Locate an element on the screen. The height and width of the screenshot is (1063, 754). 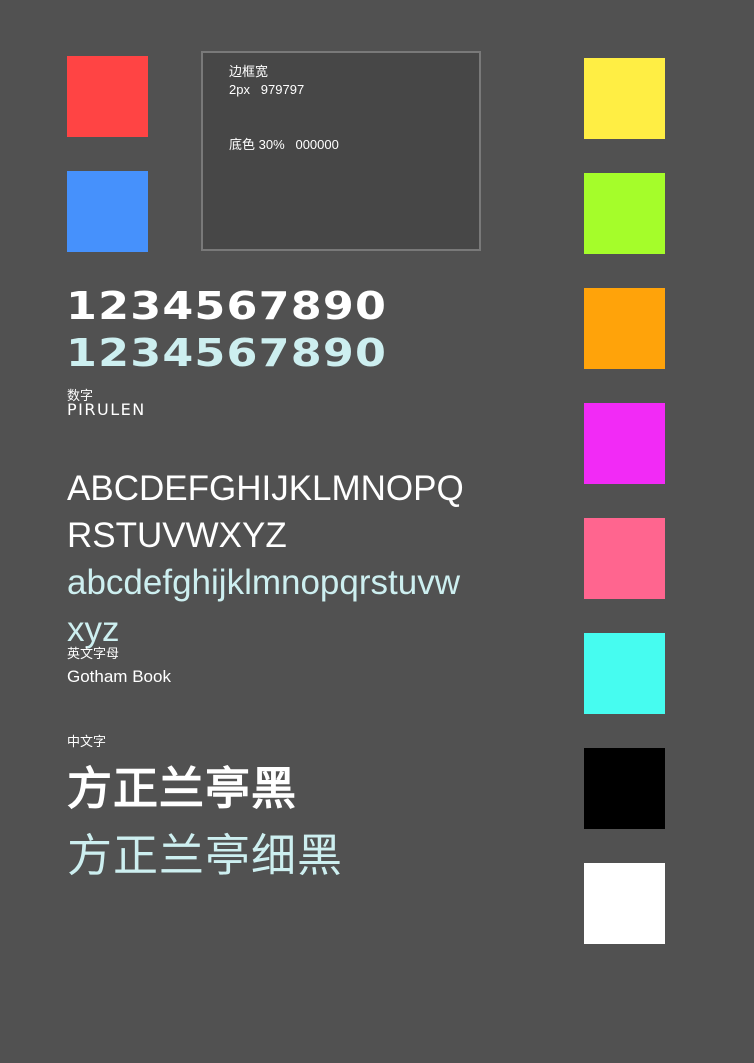
background-spec-label: 底色 30% 000000 is located at coordinates (284, 144).